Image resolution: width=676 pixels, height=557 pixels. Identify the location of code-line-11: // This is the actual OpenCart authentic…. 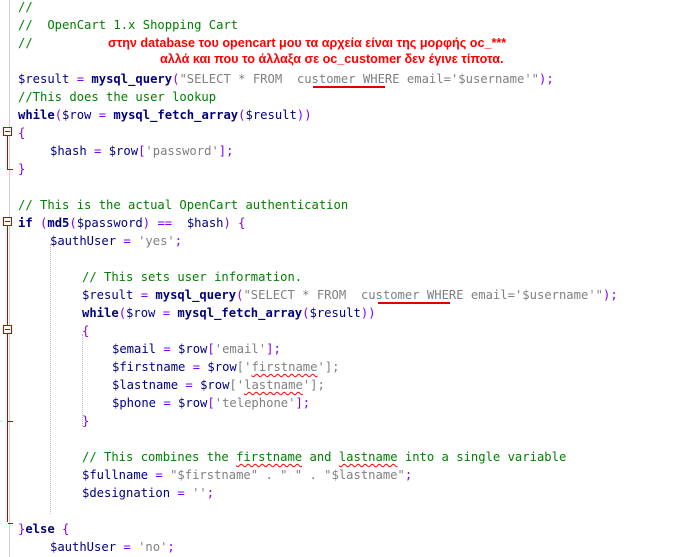
(183, 205).